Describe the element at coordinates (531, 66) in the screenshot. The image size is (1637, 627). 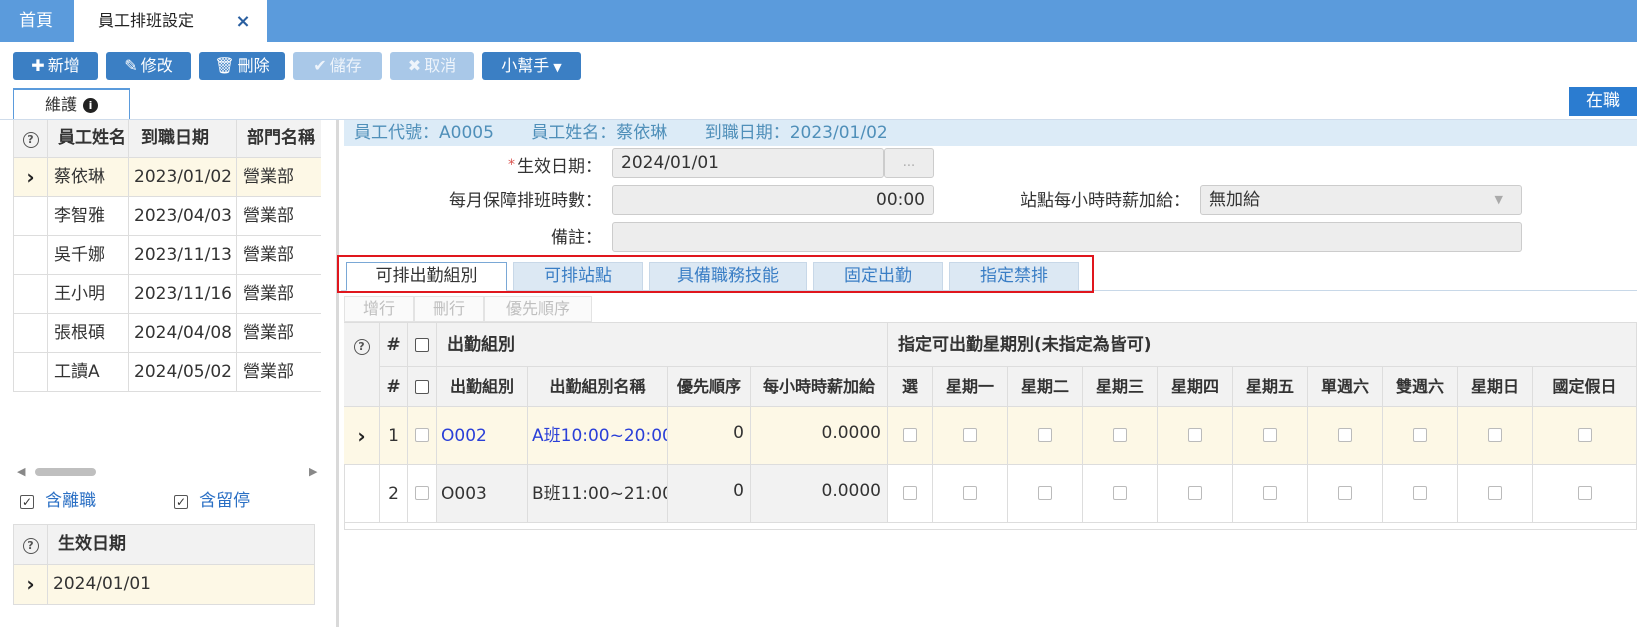
I see `helper-dropdown-button: 小幫手 ▼` at that location.